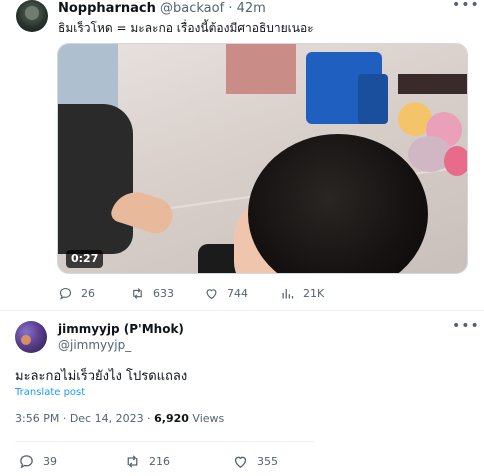  Describe the element at coordinates (85, 259) in the screenshot. I see `video-duration-badge: 0:27` at that location.